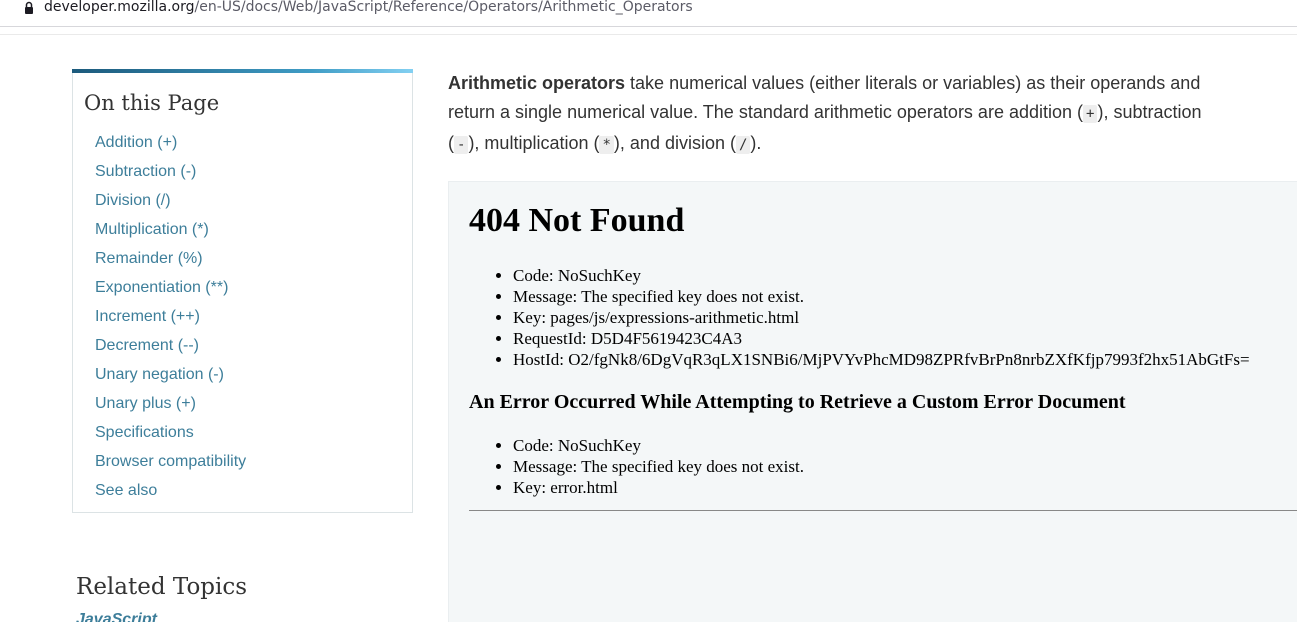 This screenshot has height=622, width=1297. I want to click on related-link-javascript: JavaScript, so click(116, 616).